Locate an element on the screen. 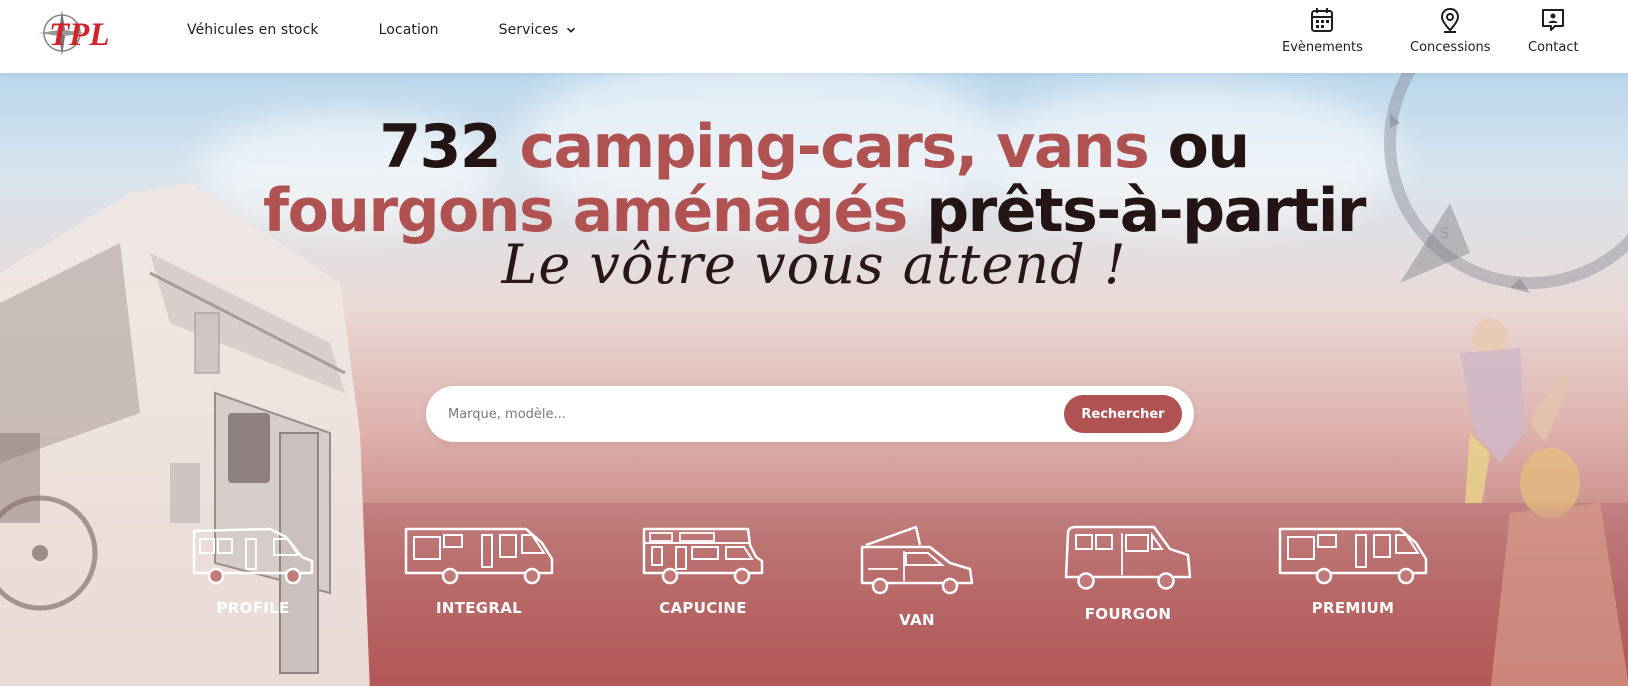 This screenshot has height=686, width=1628. contact-card-icon is located at coordinates (1553, 20).